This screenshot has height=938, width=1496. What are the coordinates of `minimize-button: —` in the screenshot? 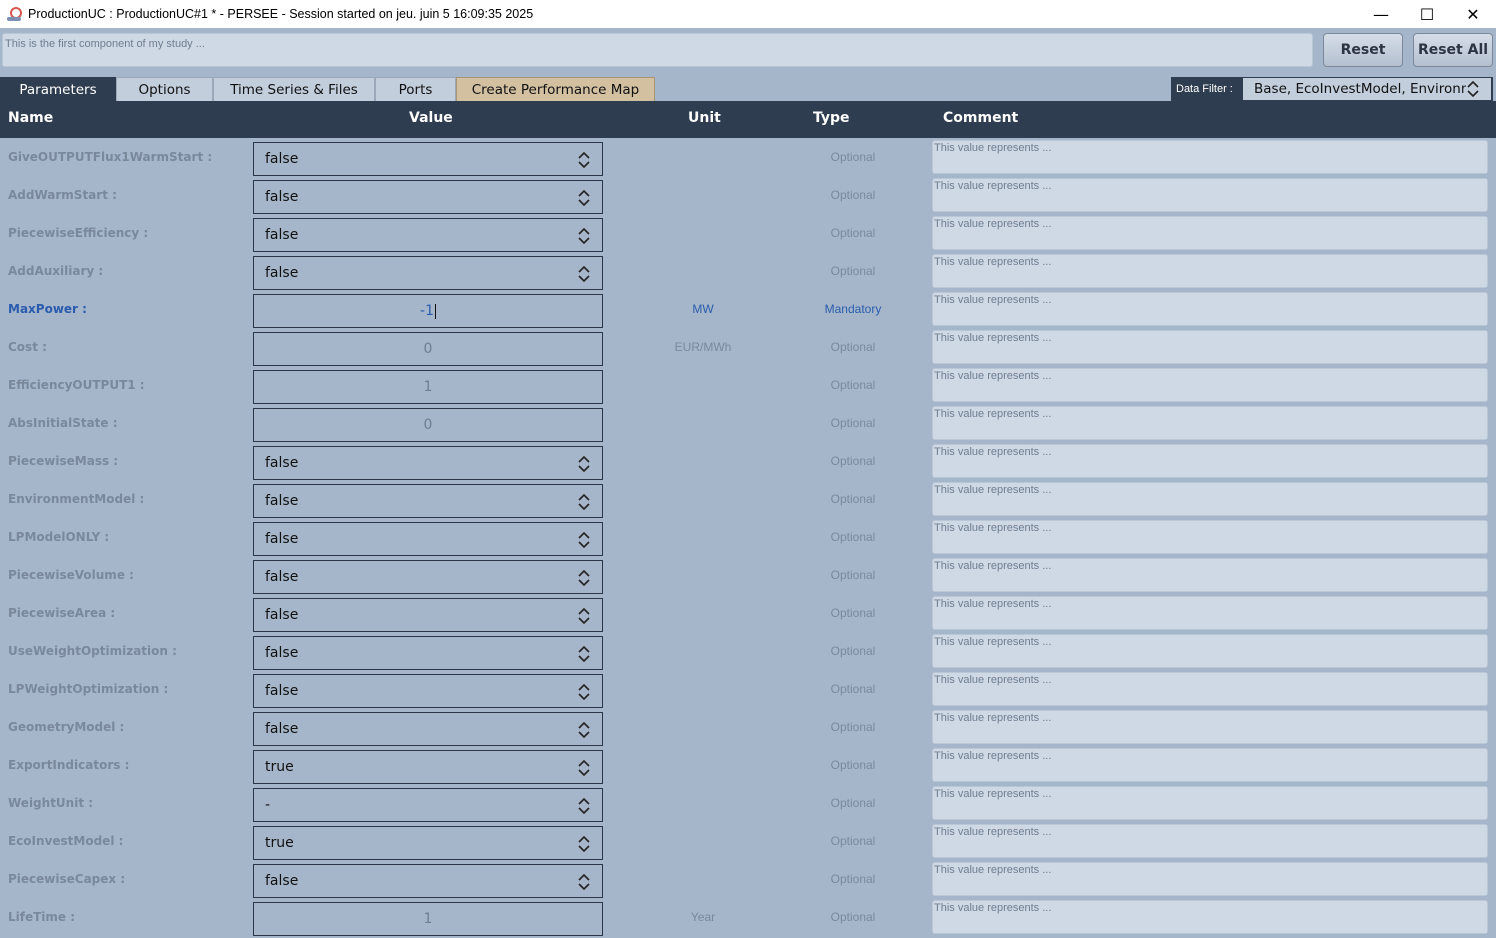 It's located at (1381, 14).